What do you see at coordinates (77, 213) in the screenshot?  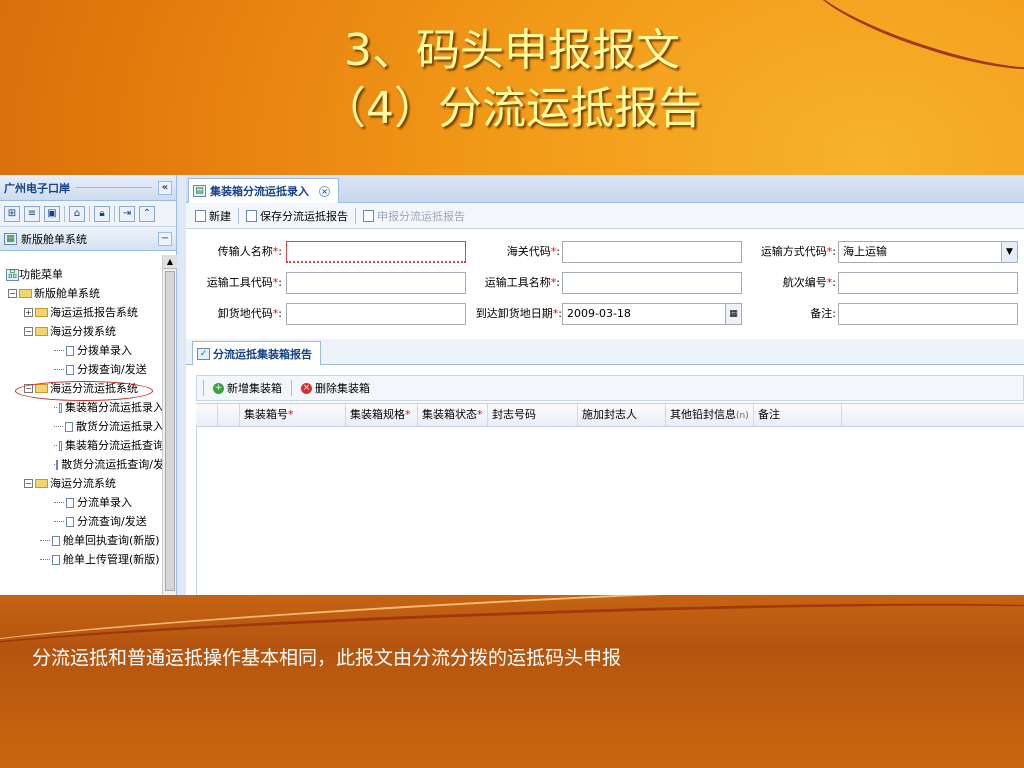 I see `home-icon: ⌂` at bounding box center [77, 213].